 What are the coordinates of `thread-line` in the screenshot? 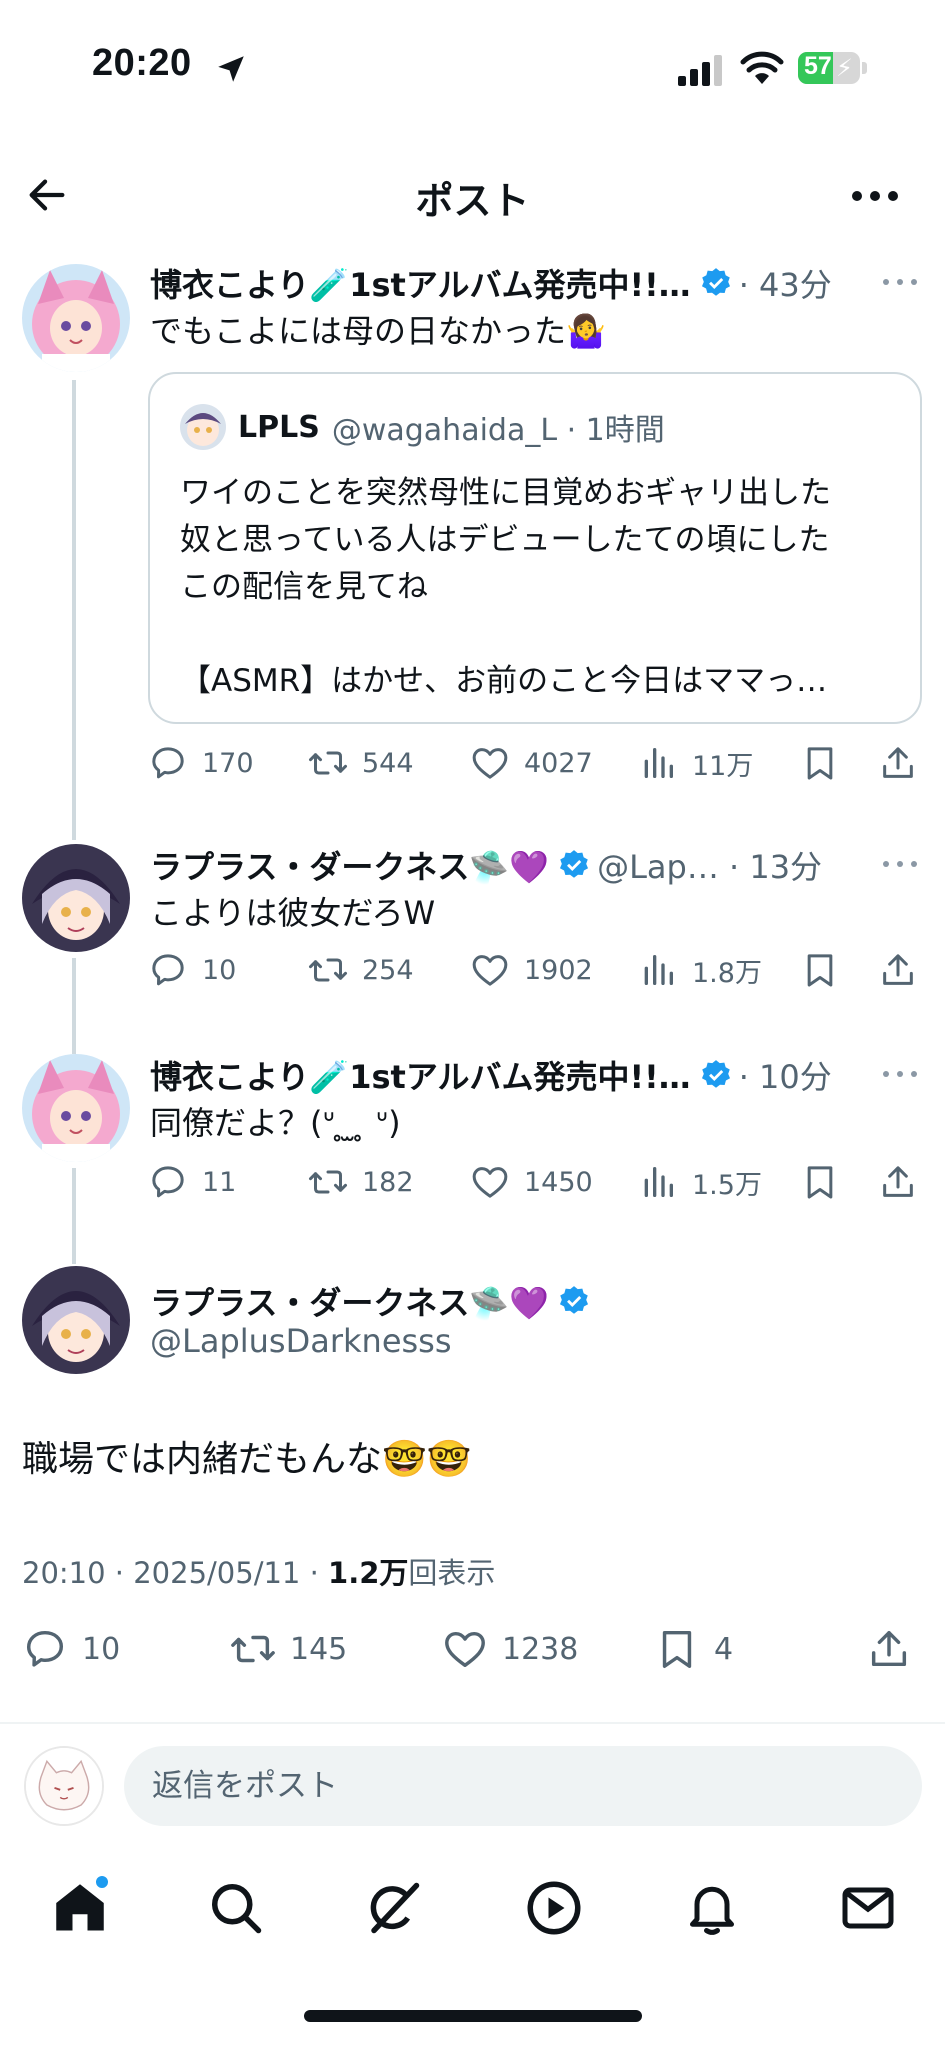 It's located at (74, 1006).